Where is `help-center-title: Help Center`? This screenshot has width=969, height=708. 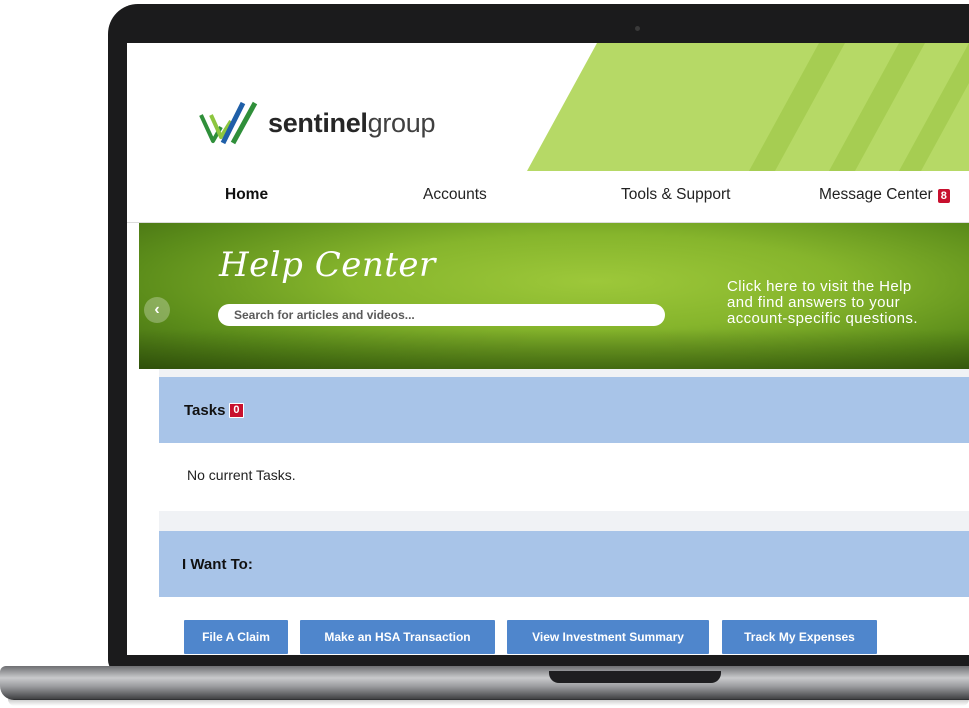
help-center-title: Help Center is located at coordinates (327, 265).